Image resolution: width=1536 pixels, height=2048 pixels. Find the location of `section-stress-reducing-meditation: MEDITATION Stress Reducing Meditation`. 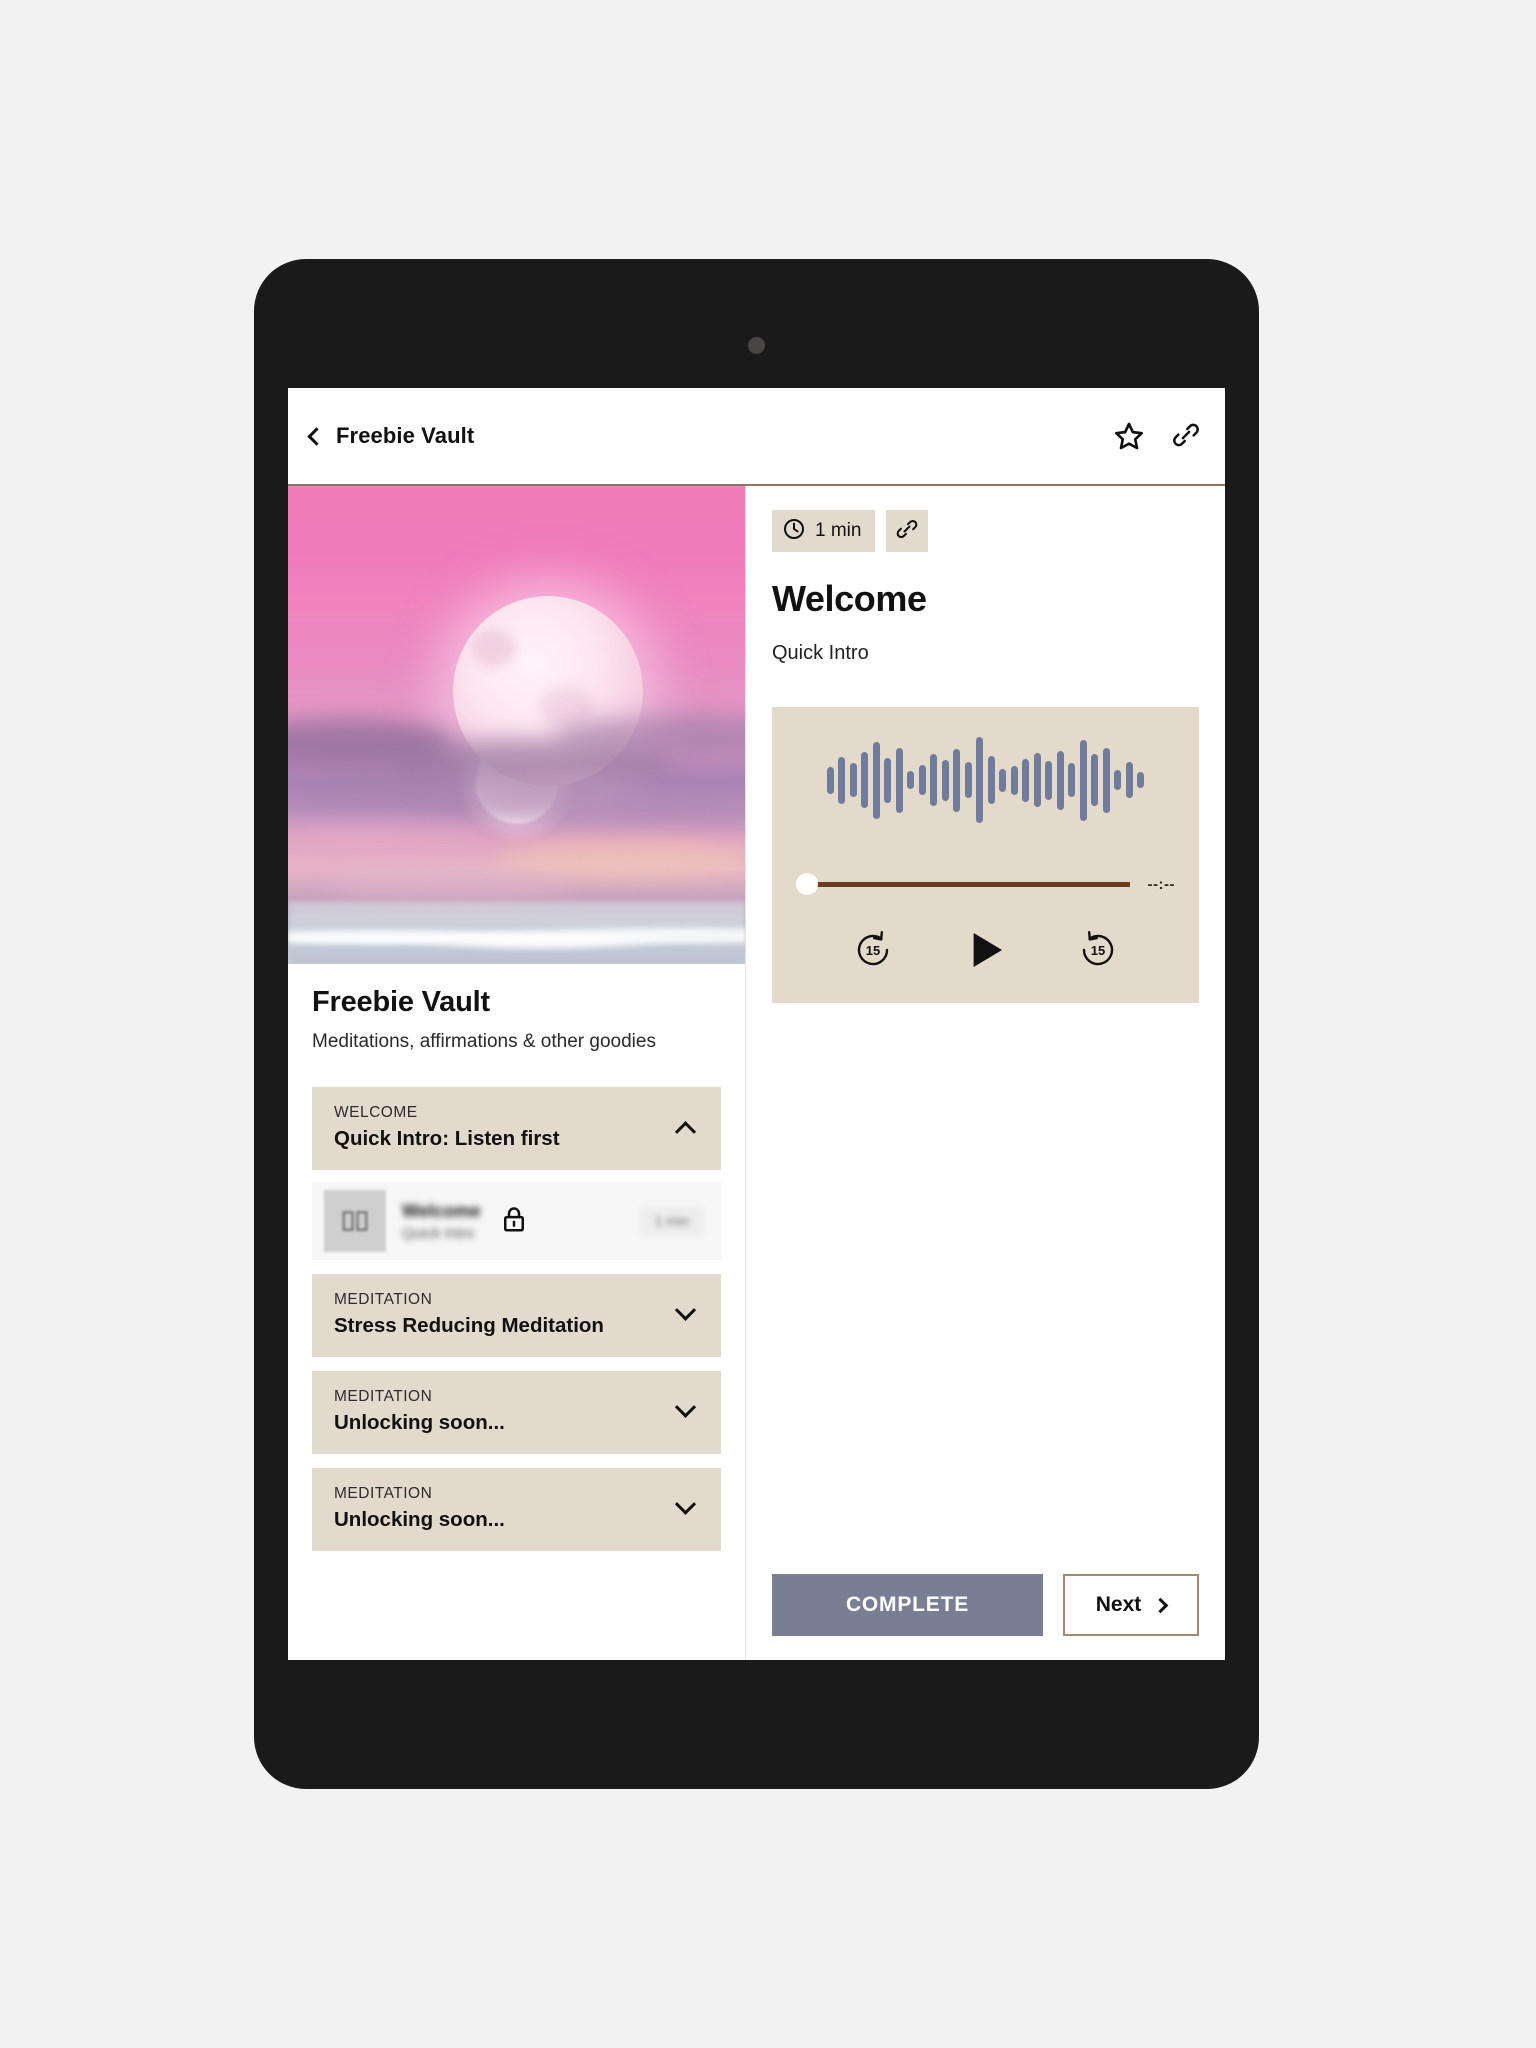

section-stress-reducing-meditation: MEDITATION Stress Reducing Meditation is located at coordinates (516, 1315).